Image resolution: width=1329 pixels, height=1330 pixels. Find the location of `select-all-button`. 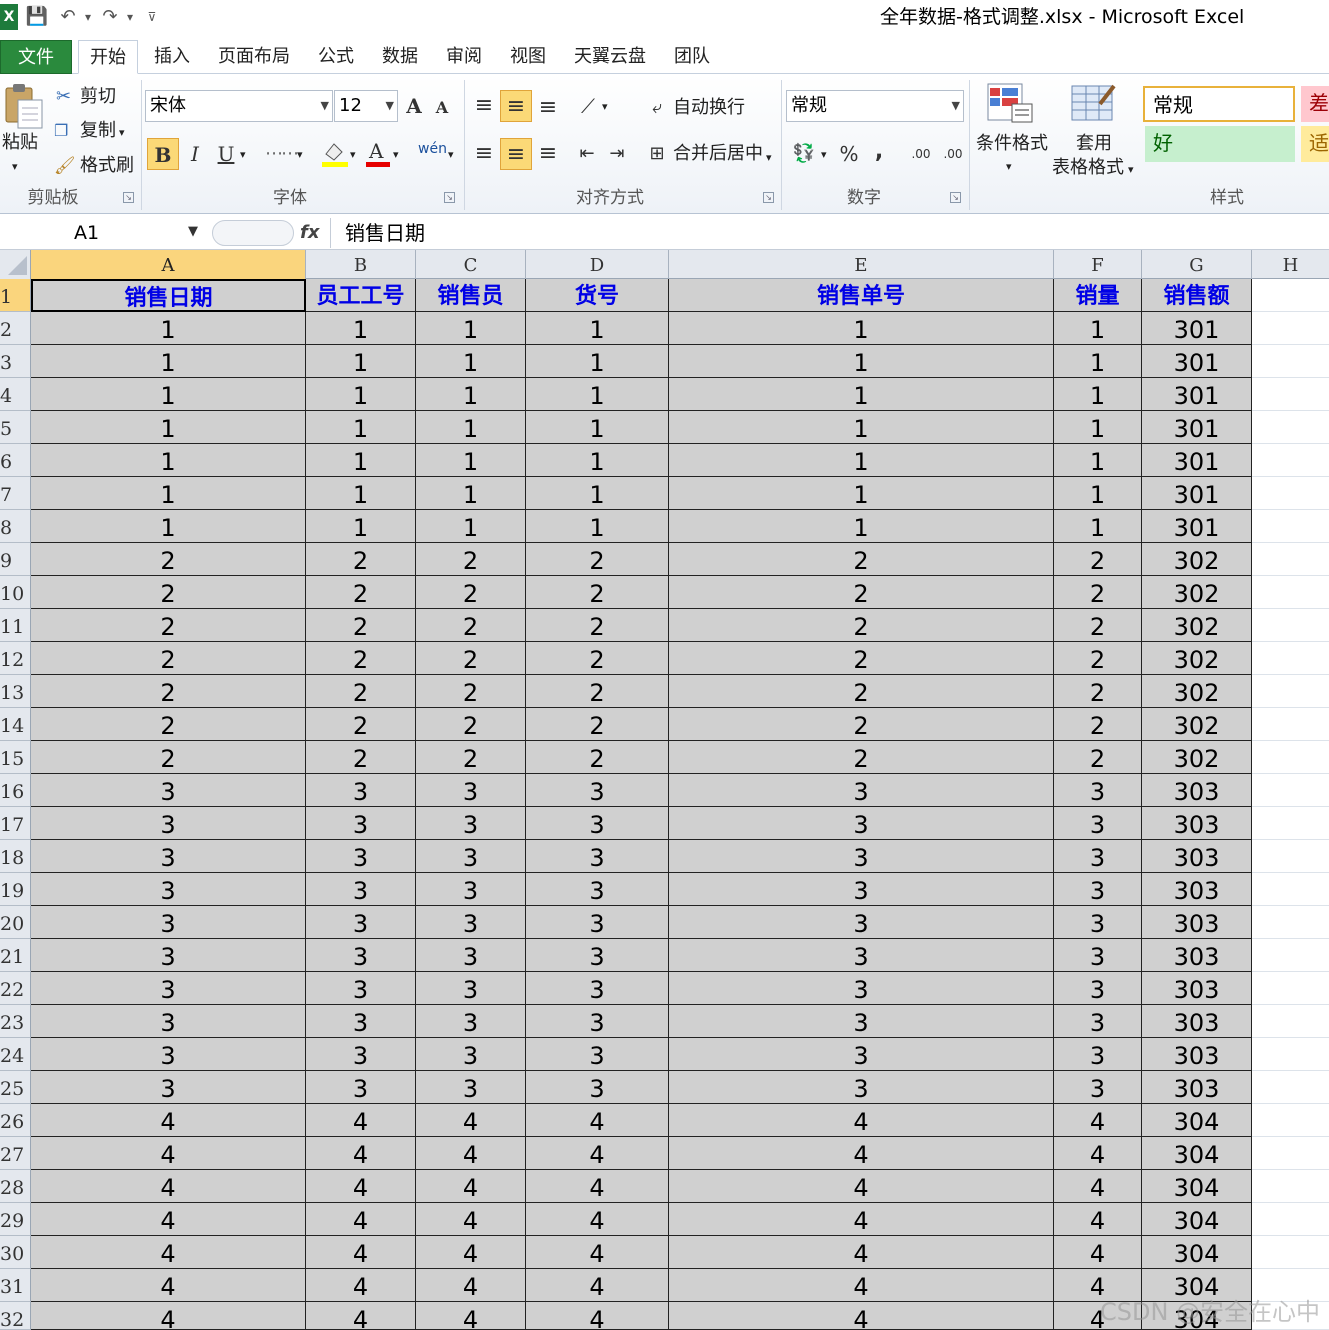

select-all-button is located at coordinates (15, 264).